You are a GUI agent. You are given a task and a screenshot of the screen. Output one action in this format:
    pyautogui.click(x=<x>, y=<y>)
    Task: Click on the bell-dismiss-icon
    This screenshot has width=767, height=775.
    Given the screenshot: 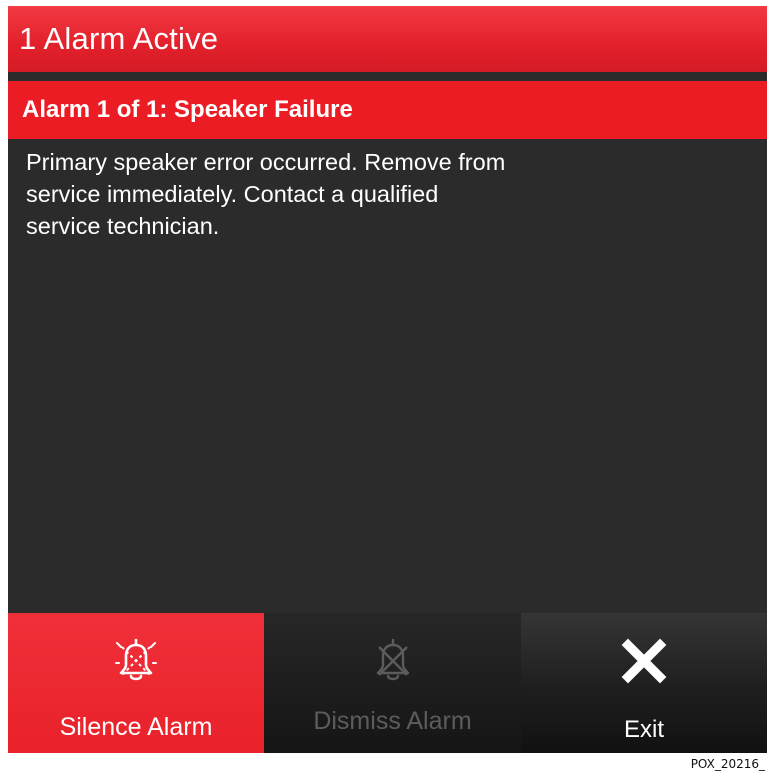 What is the action you would take?
    pyautogui.click(x=392, y=659)
    